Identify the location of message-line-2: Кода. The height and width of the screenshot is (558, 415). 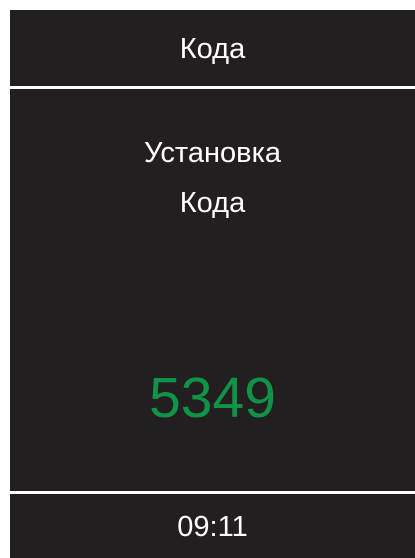
(212, 203).